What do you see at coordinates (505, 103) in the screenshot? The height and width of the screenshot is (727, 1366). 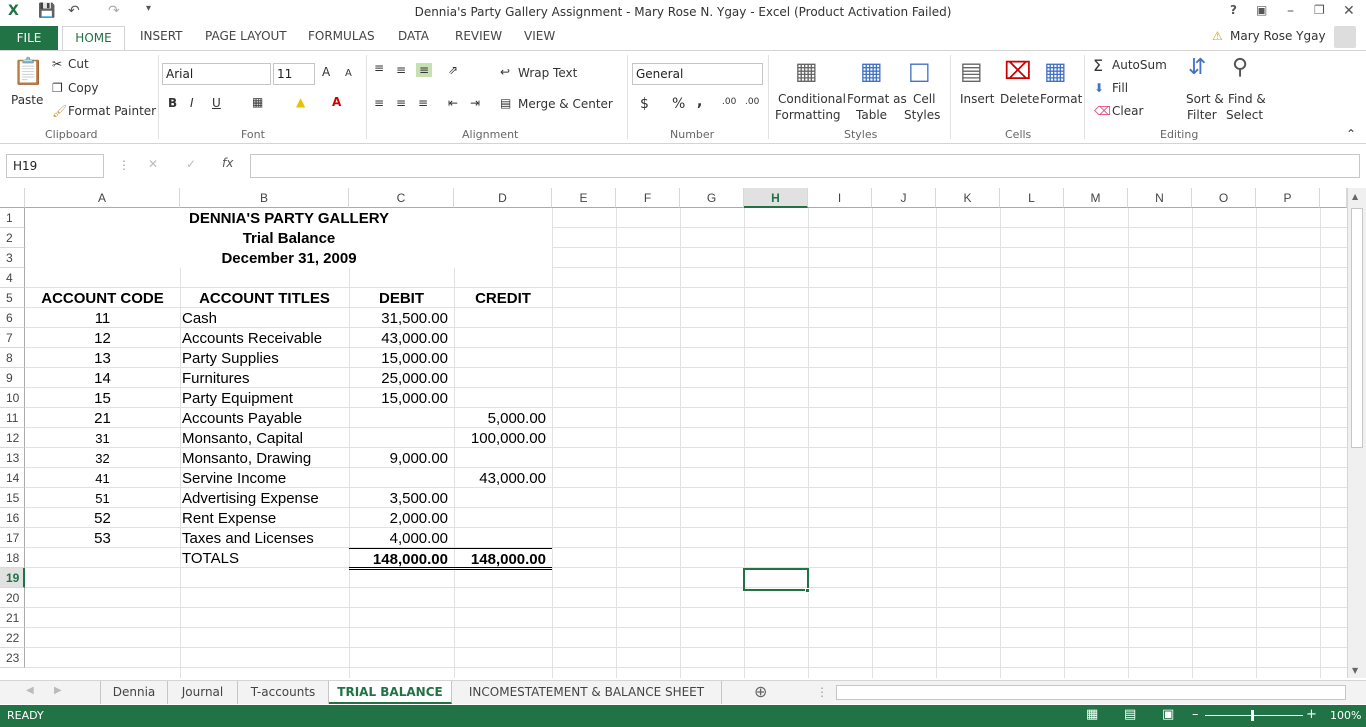 I see `merge-icon: ▤` at bounding box center [505, 103].